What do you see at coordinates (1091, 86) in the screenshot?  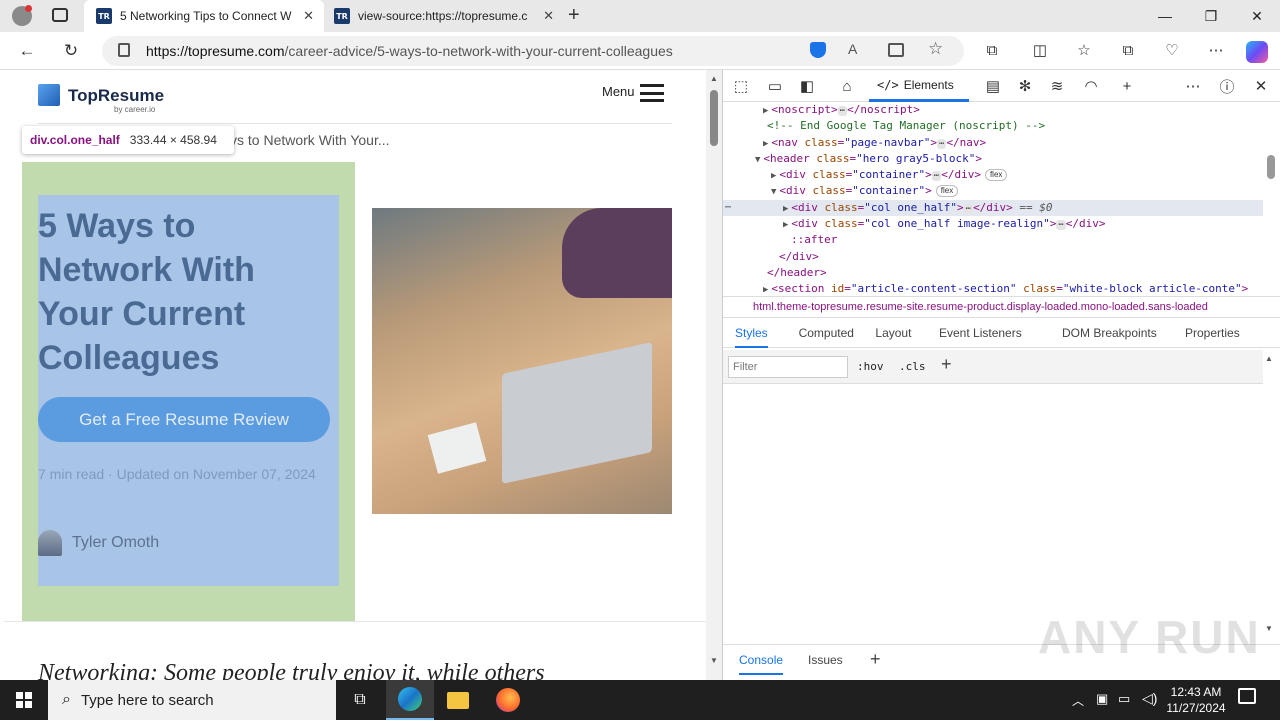 I see `performance-icon: ◠` at bounding box center [1091, 86].